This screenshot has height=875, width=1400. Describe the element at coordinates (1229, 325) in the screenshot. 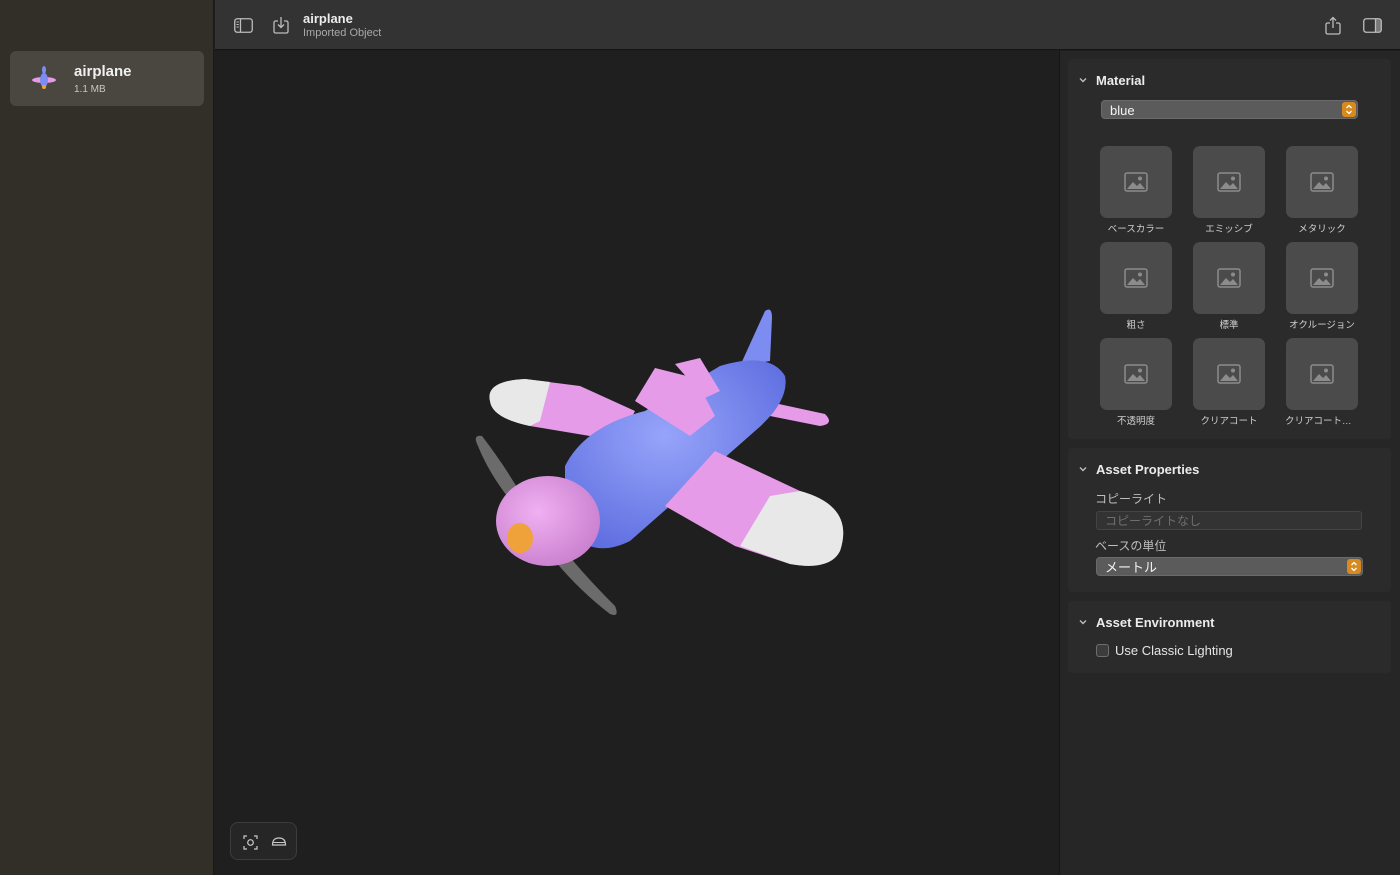

I see `texture-label: 標準` at that location.